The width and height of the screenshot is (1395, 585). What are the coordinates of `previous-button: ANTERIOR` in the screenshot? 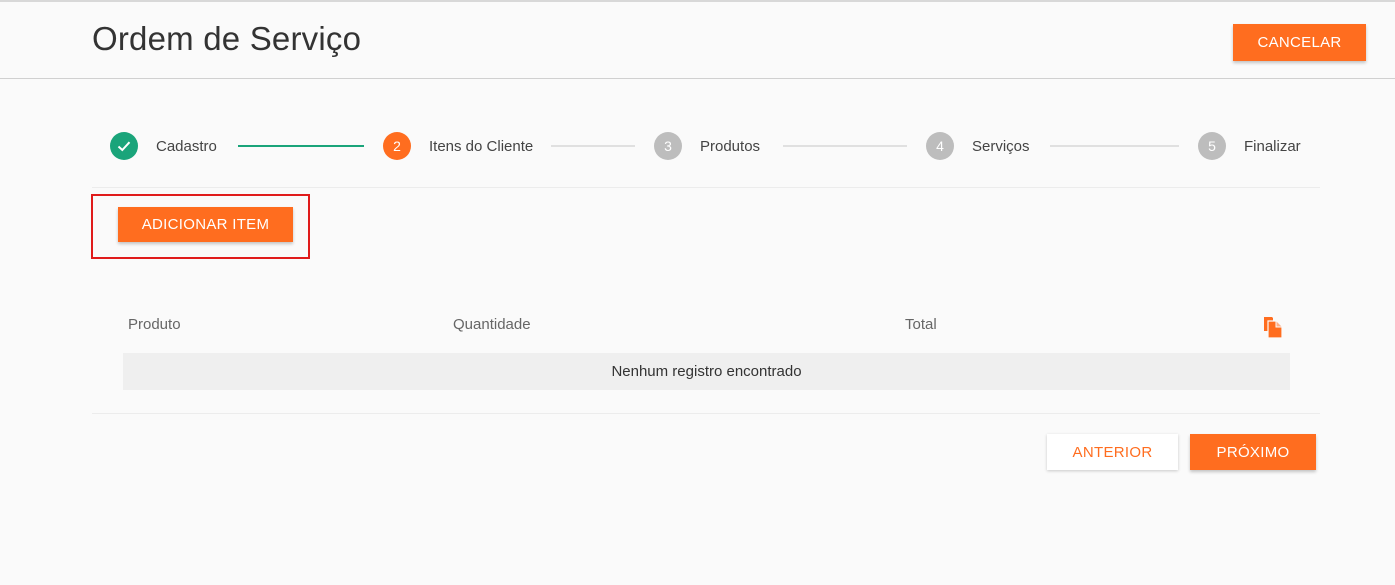 It's located at (1112, 452).